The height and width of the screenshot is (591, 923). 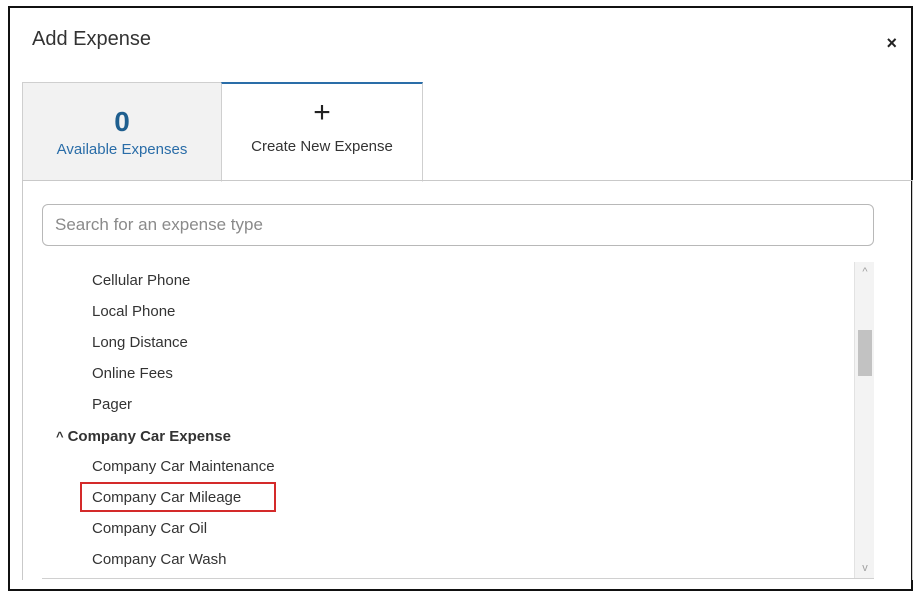 What do you see at coordinates (149, 436) in the screenshot?
I see `category-label: Company Car Expense` at bounding box center [149, 436].